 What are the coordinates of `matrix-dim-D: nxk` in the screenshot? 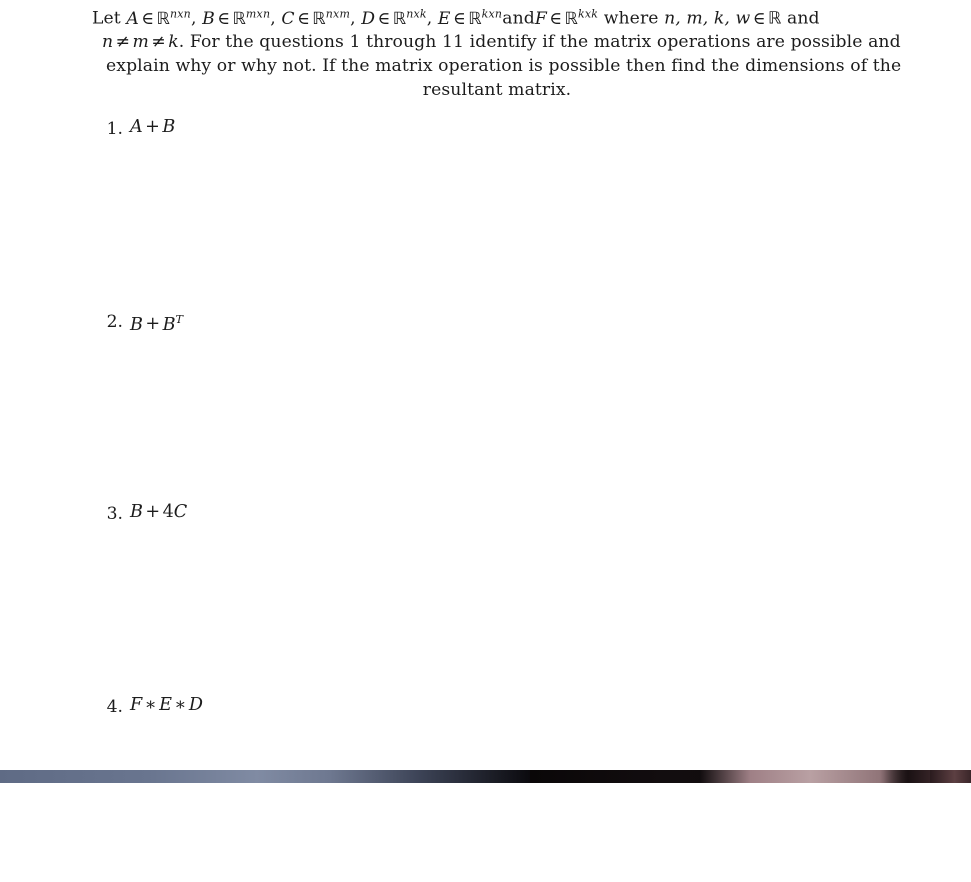 It's located at (416, 13).